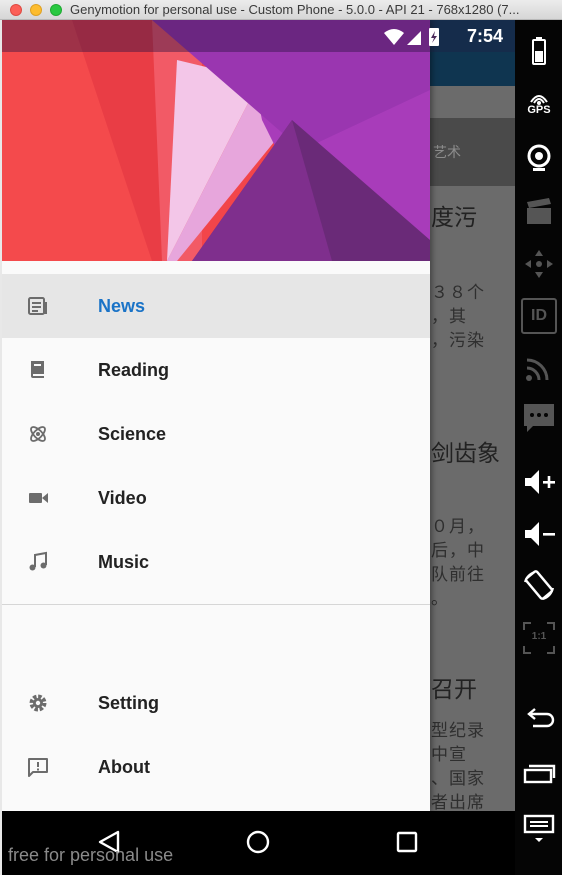 This screenshot has height=875, width=562. I want to click on camera-icon, so click(539, 158).